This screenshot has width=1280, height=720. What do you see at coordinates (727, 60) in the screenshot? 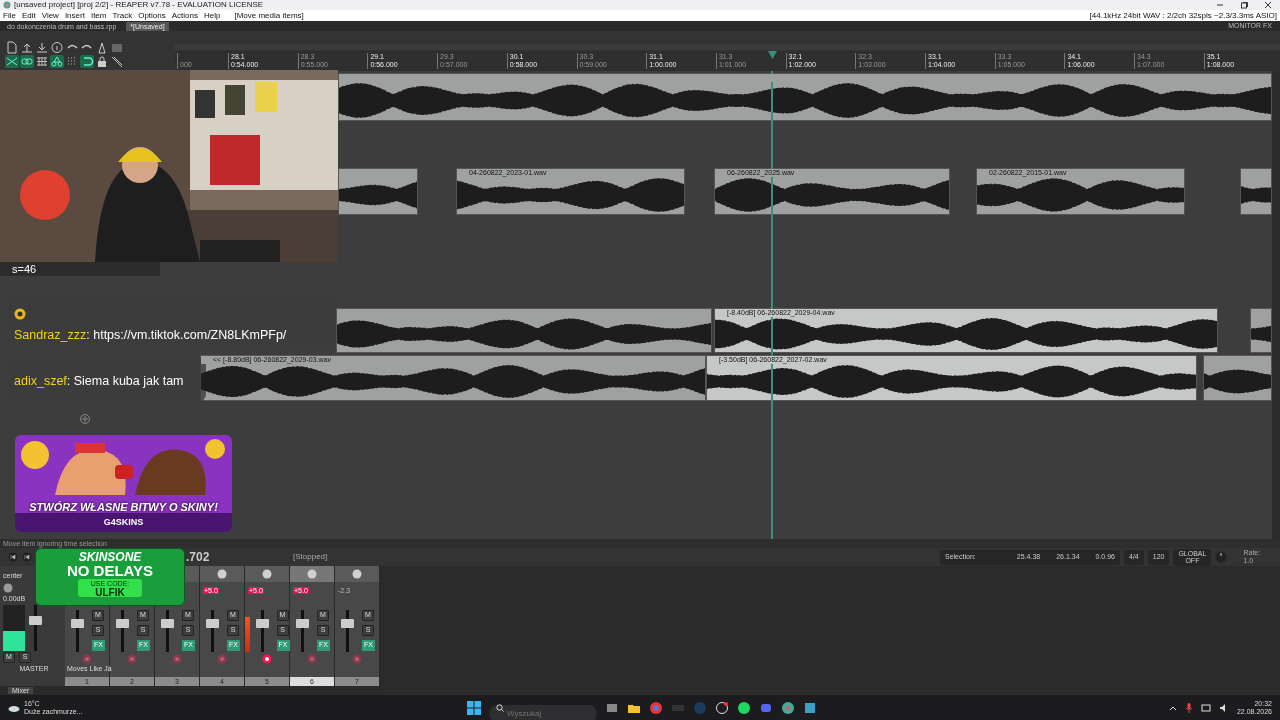
I see `timeline-ruler` at bounding box center [727, 60].